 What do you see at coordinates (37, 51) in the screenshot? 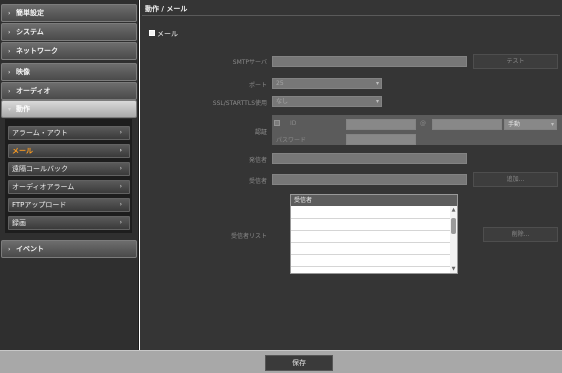
I see `sidebar-item-label: ネットワーク` at bounding box center [37, 51].